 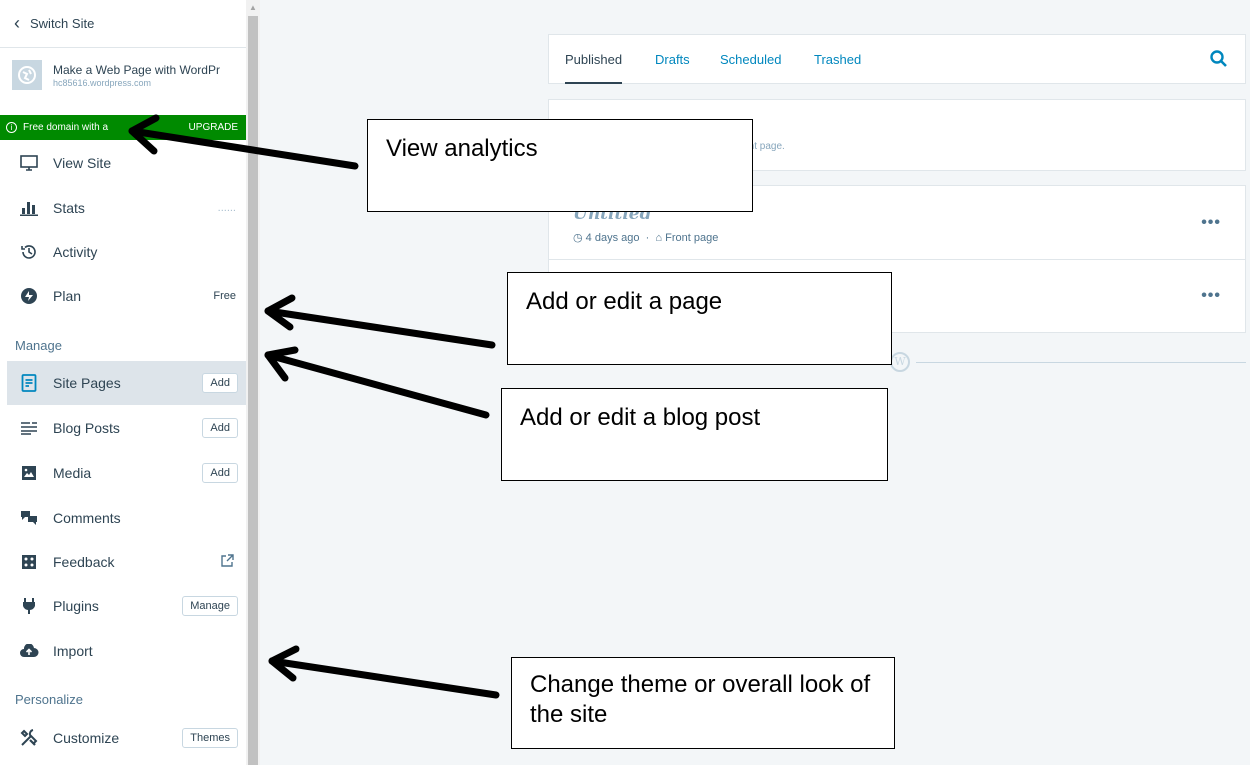 I want to click on sidebar-item-site-pages: Site Pages Add, so click(x=126, y=383).